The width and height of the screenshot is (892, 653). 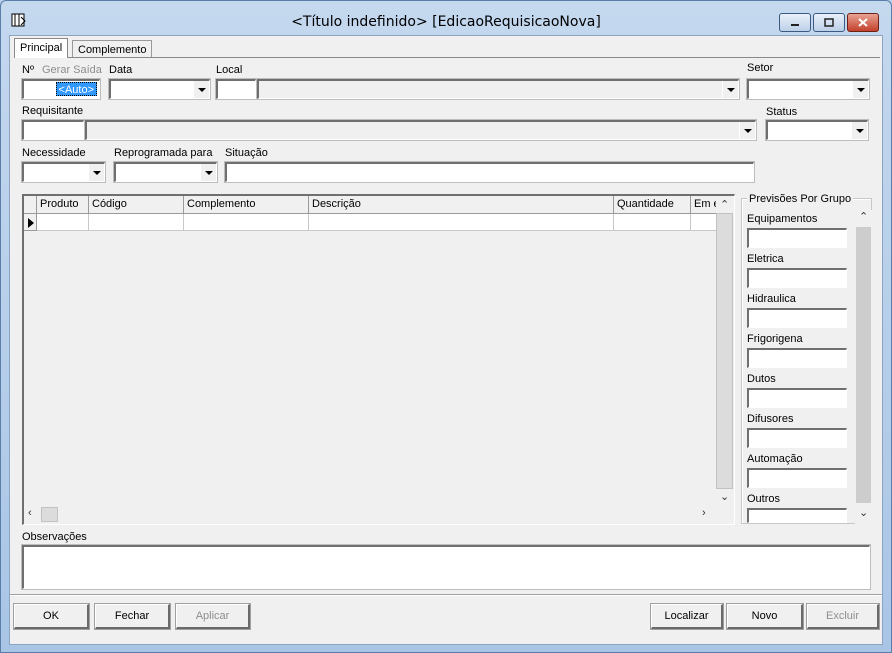 What do you see at coordinates (775, 459) in the screenshot?
I see `group-label-automacao: Automação` at bounding box center [775, 459].